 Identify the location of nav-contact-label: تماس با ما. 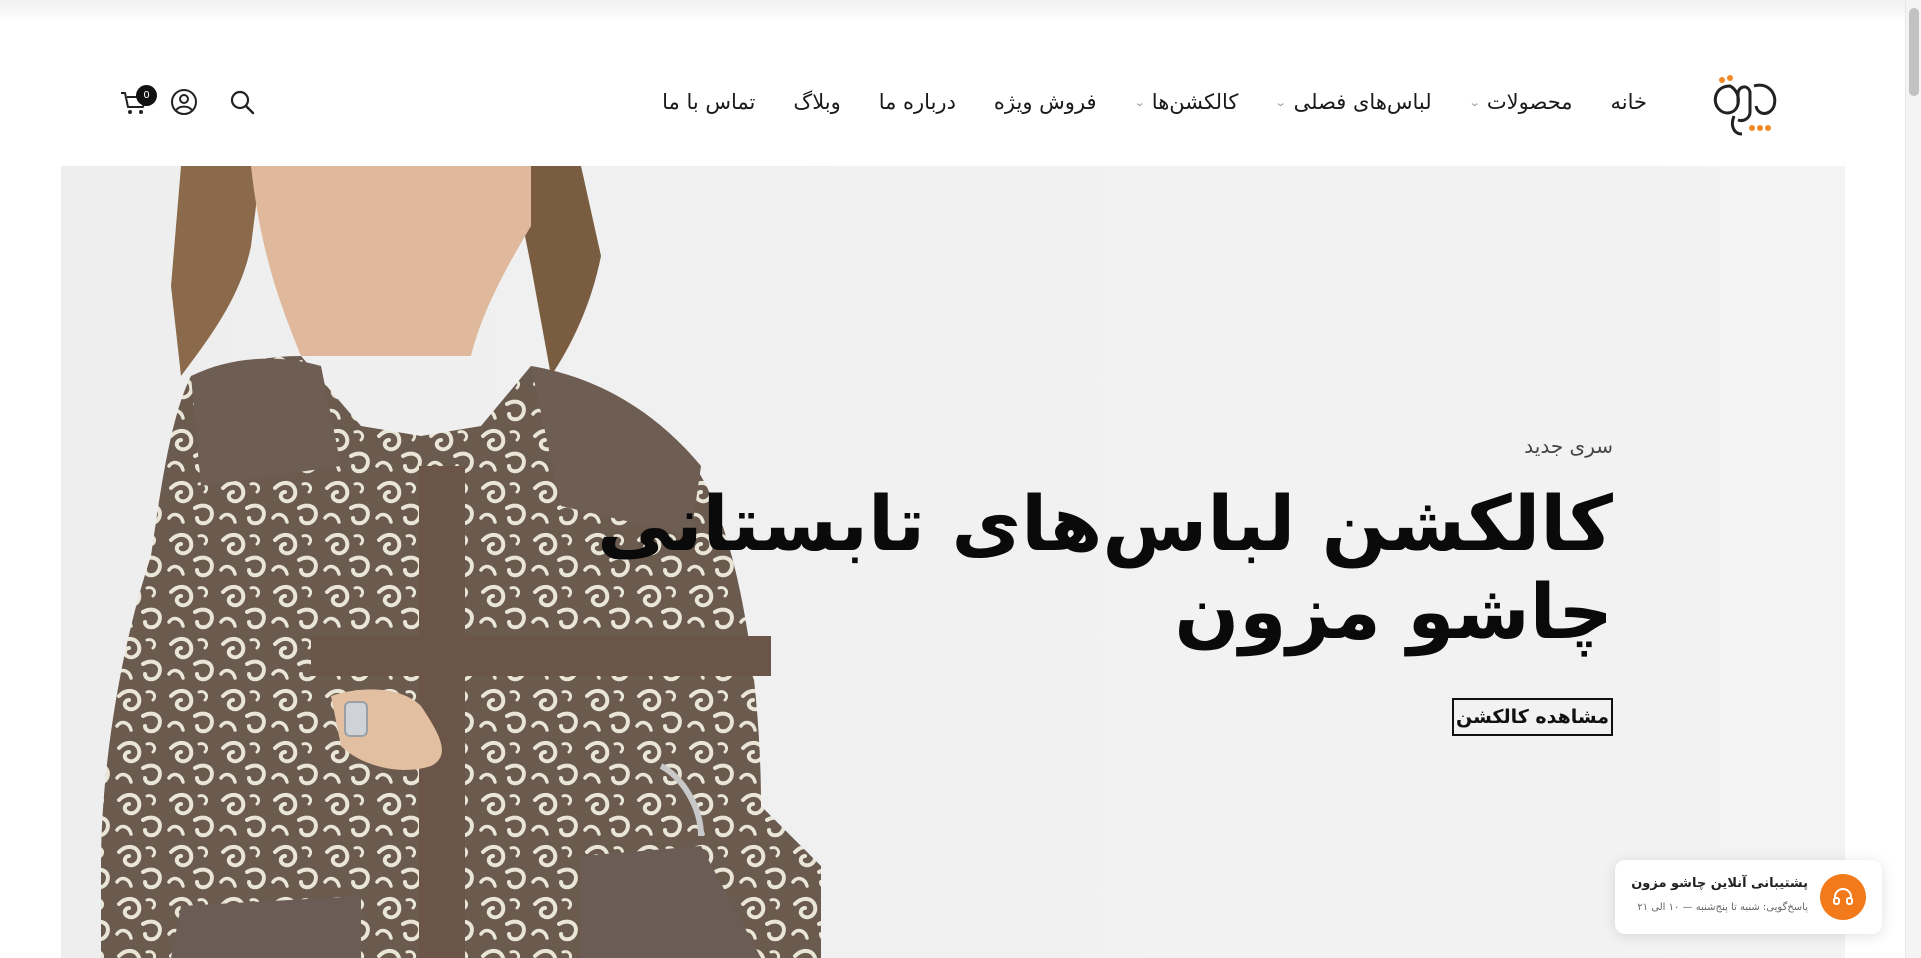
(709, 102).